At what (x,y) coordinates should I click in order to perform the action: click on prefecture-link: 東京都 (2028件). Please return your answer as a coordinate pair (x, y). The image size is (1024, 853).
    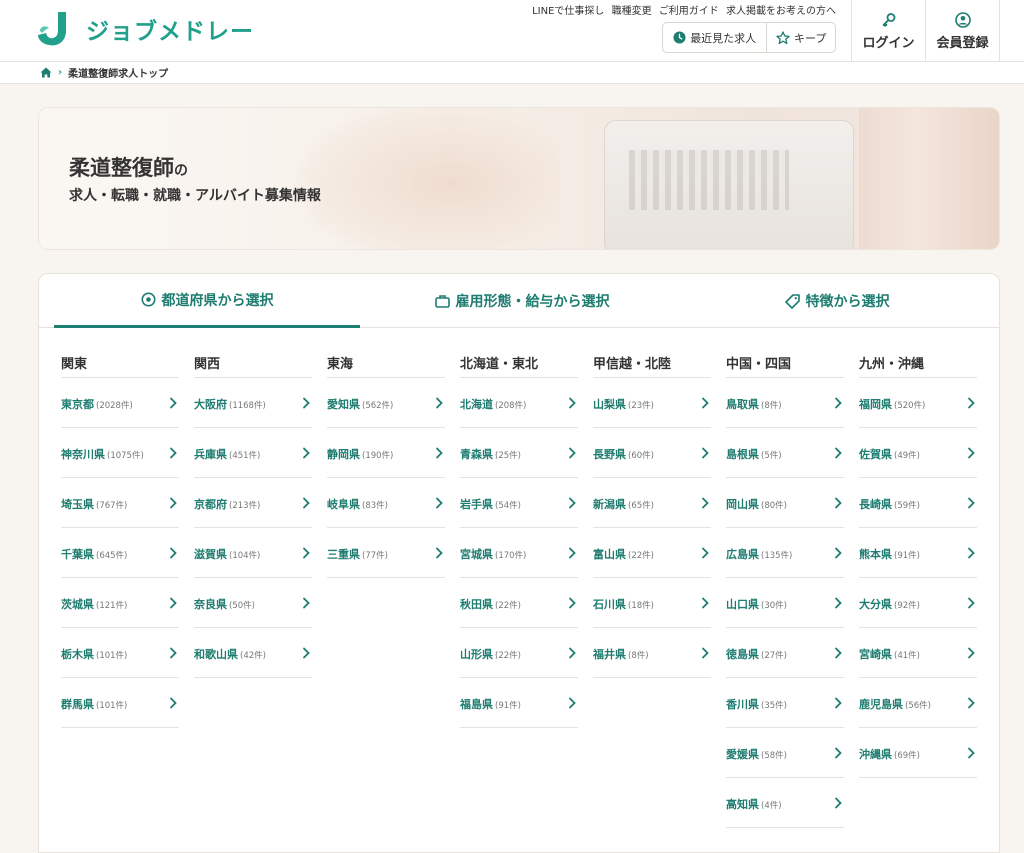
    Looking at the image, I should click on (120, 403).